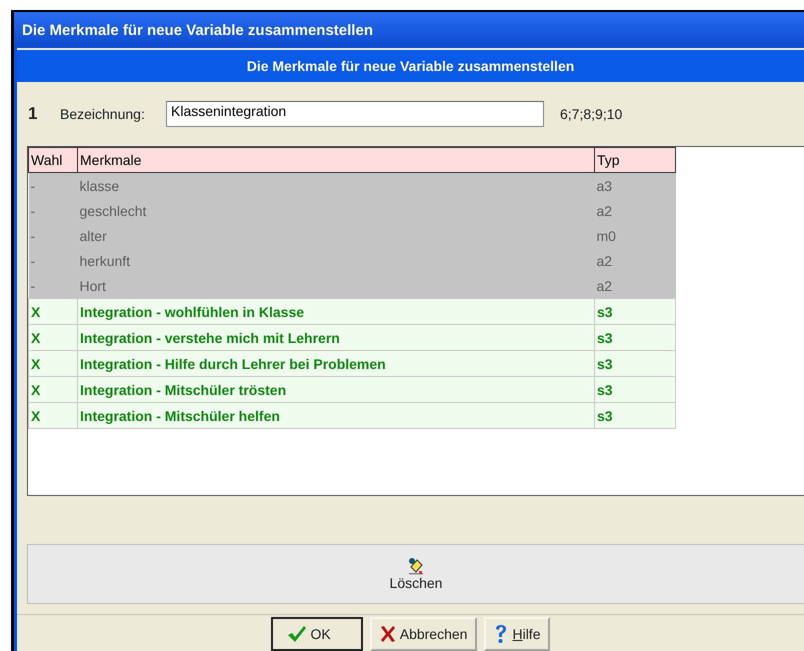 The image size is (804, 651). I want to click on table-cell: Integration - Mitschüler helfen, so click(336, 415).